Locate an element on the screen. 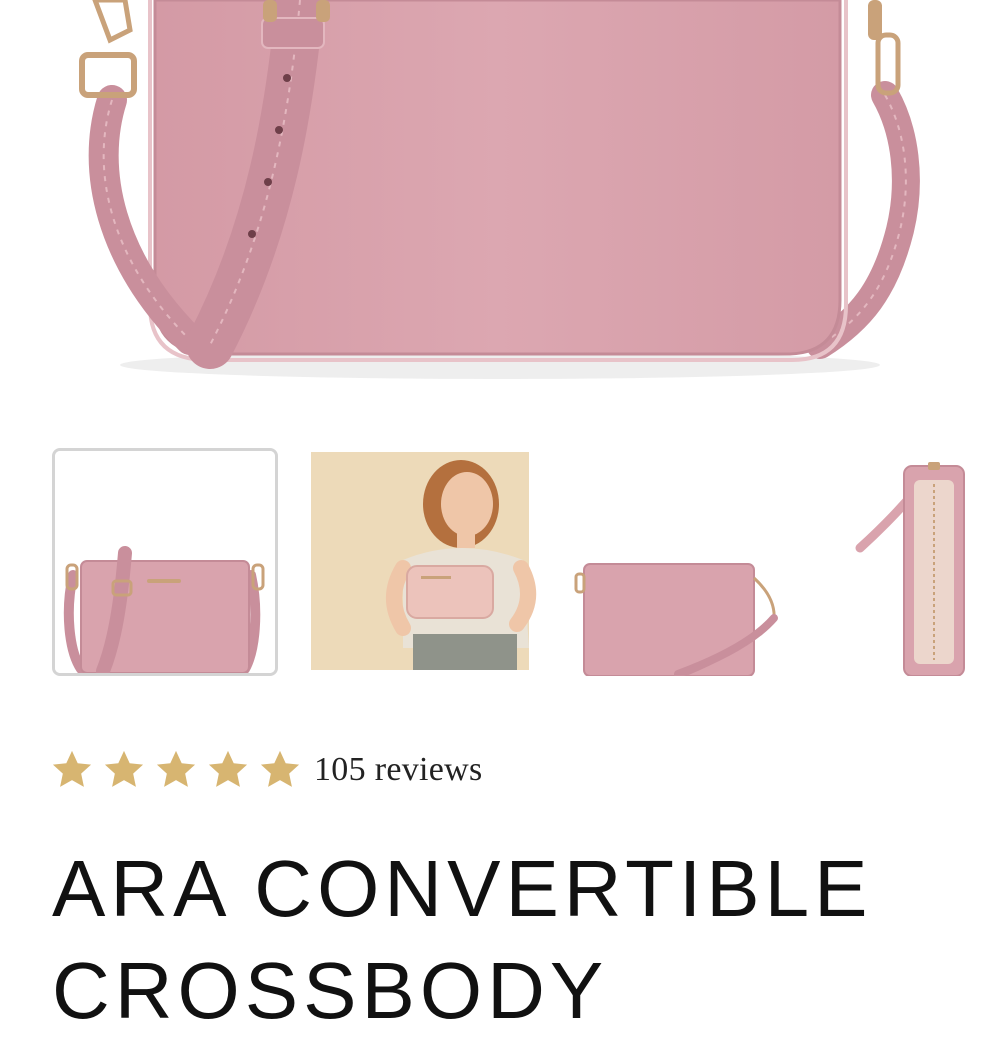  product-rating: 105 reviews is located at coordinates (266, 770).